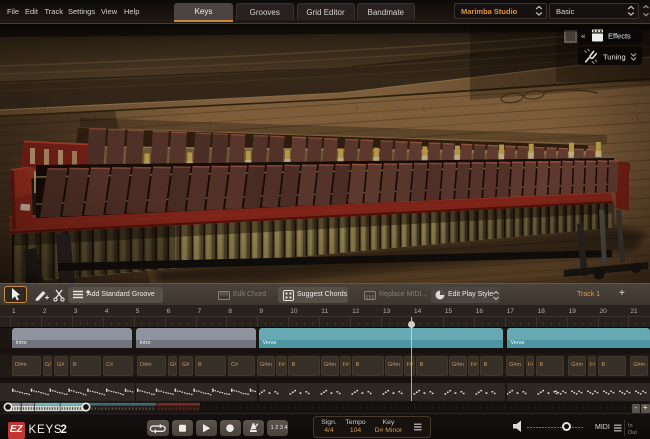 Image resolution: width=650 pixels, height=439 pixels. What do you see at coordinates (614, 57) in the screenshot?
I see `svg-text: Tuning` at bounding box center [614, 57].